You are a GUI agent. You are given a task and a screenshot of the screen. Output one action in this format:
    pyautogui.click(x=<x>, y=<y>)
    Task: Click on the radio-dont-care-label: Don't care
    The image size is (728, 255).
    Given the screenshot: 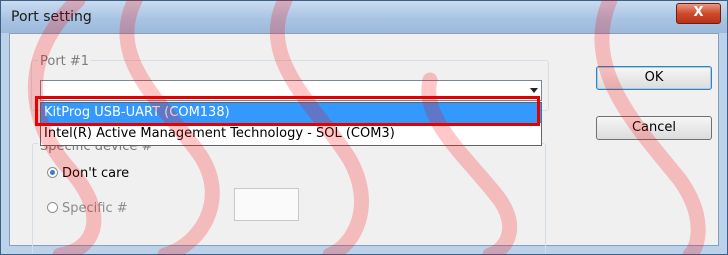 What is the action you would take?
    pyautogui.click(x=96, y=173)
    